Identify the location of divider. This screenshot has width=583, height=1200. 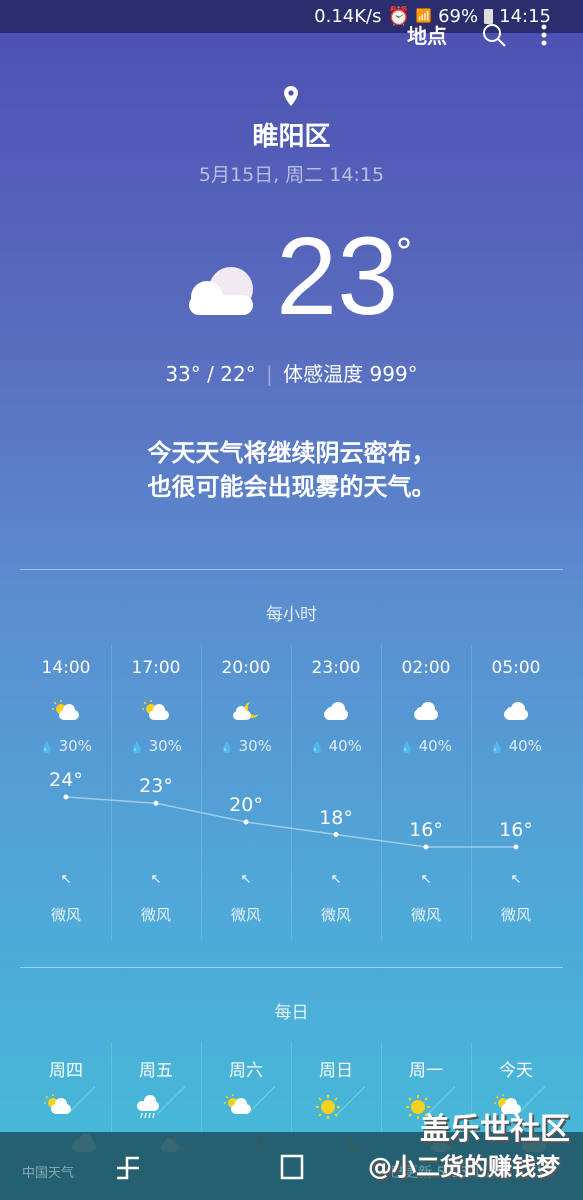
(291, 967).